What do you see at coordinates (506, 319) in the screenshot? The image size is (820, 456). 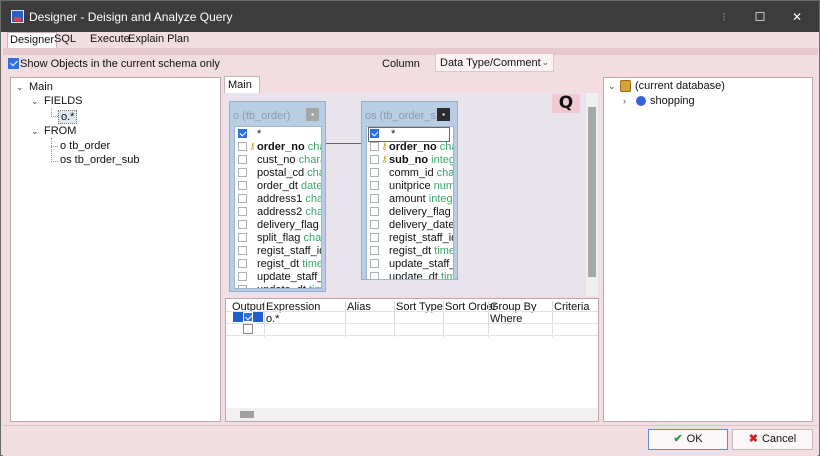 I see `group-by-cell: Where` at bounding box center [506, 319].